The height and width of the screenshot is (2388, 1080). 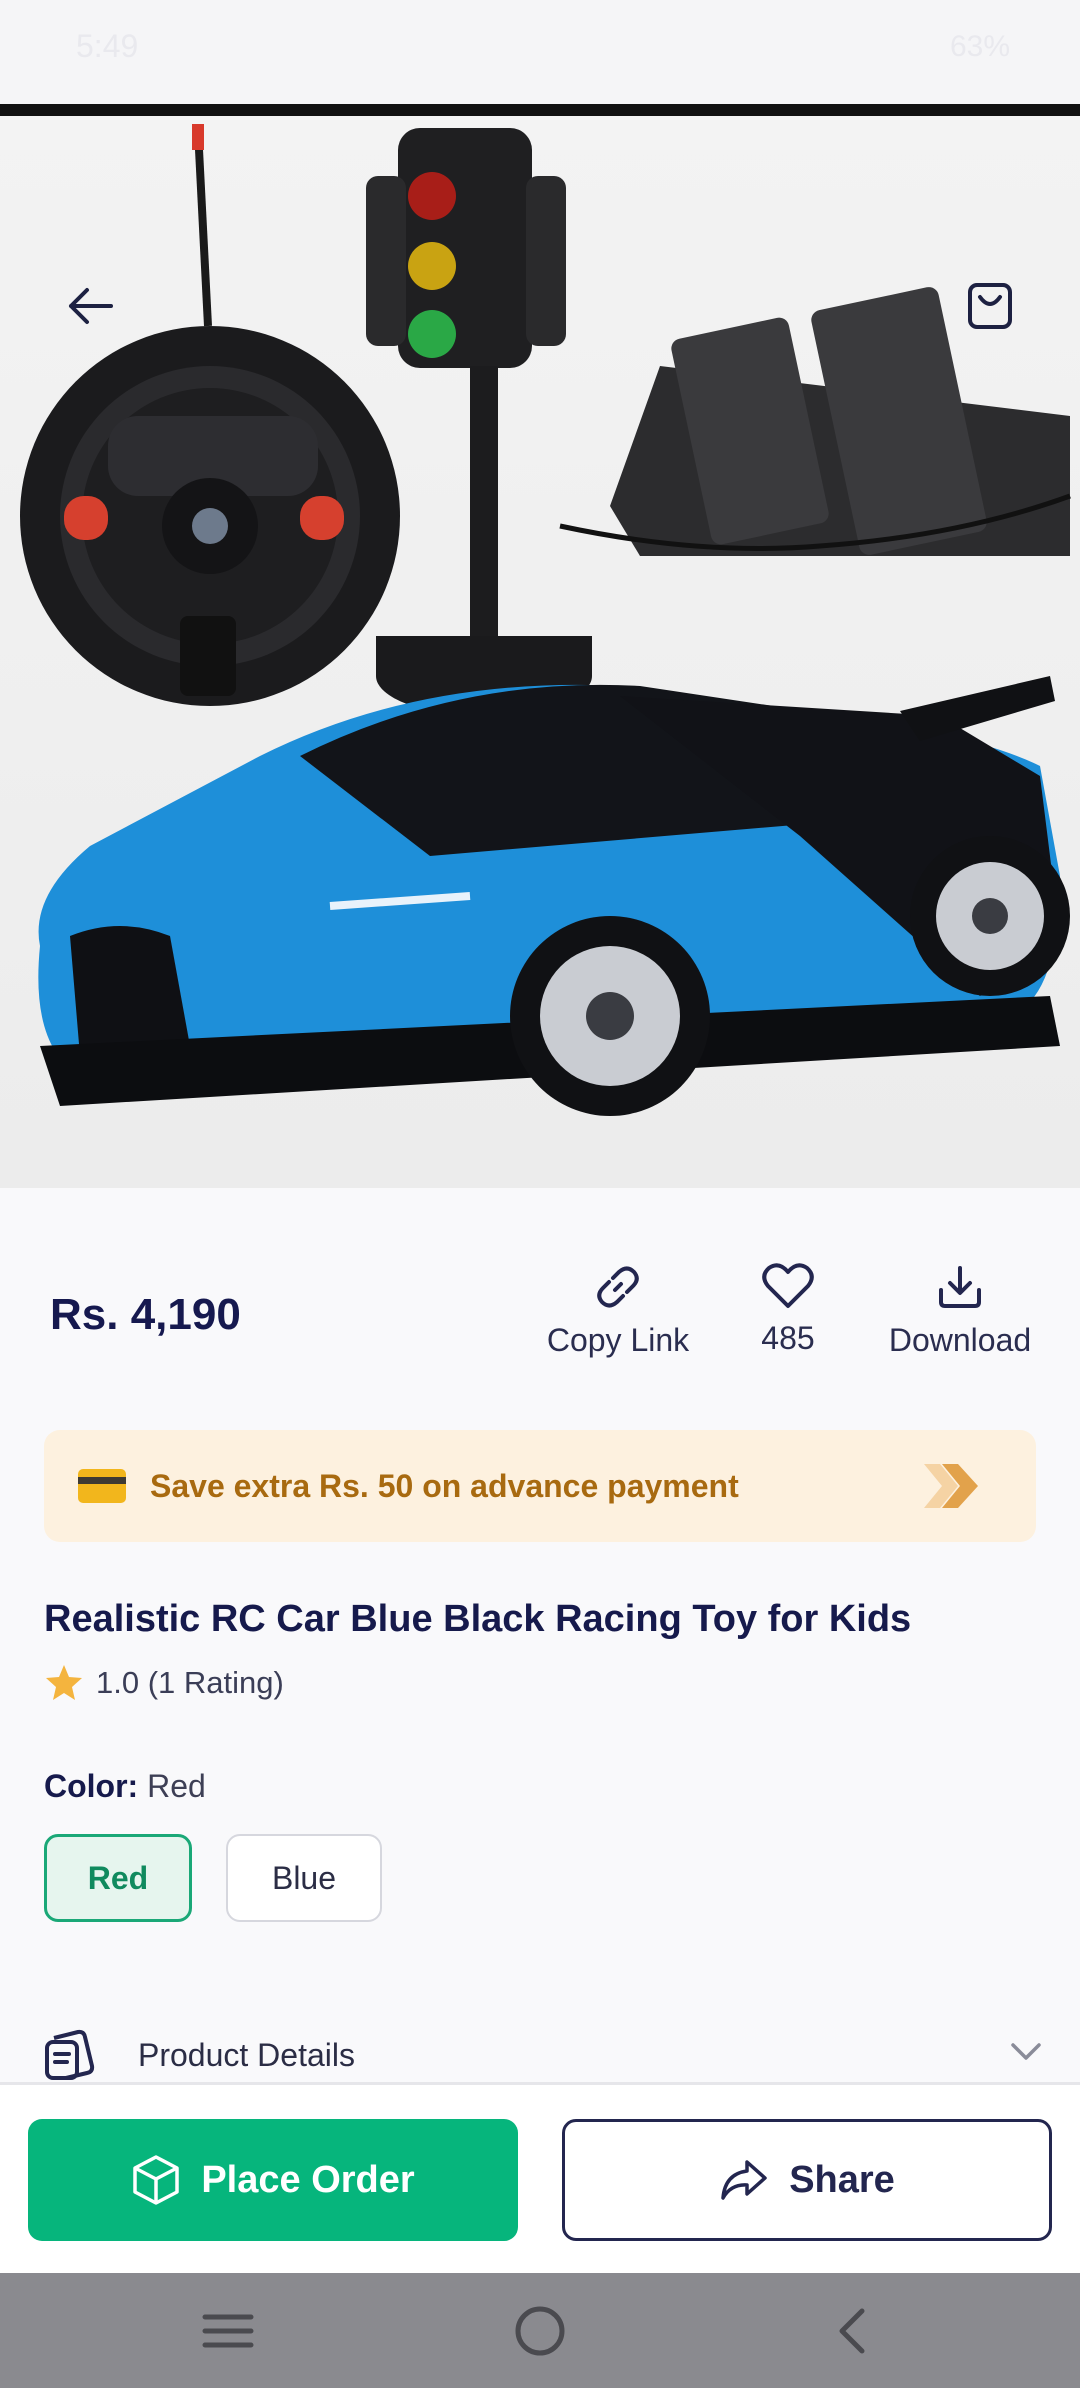 What do you see at coordinates (176, 1786) in the screenshot?
I see `selected-color: Red` at bounding box center [176, 1786].